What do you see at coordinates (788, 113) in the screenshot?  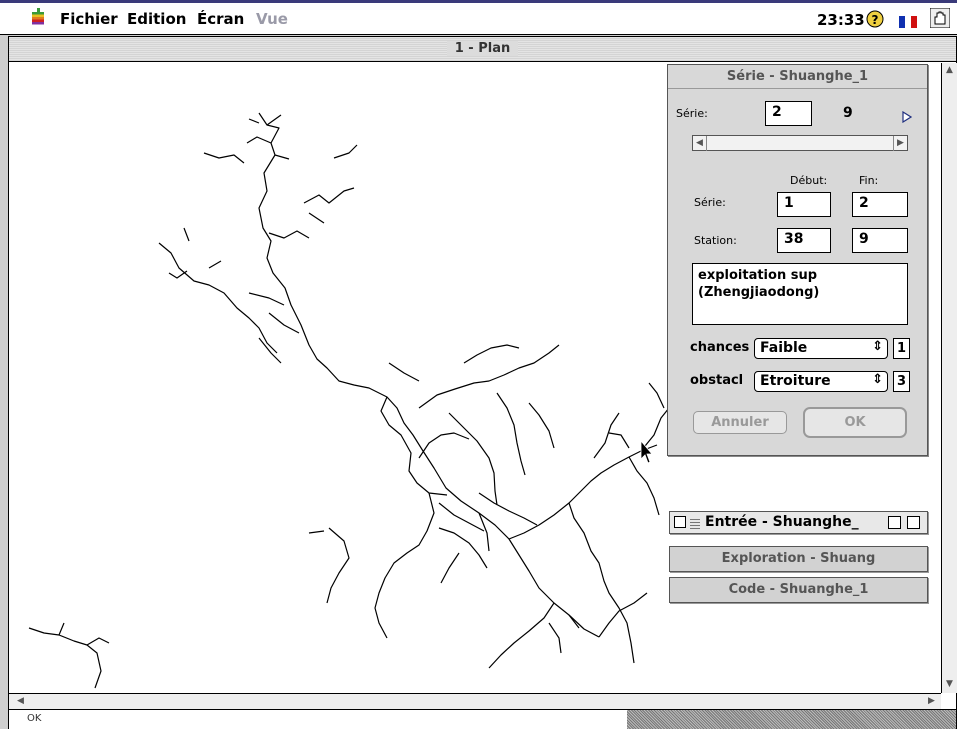 I see `serie-input: 2` at bounding box center [788, 113].